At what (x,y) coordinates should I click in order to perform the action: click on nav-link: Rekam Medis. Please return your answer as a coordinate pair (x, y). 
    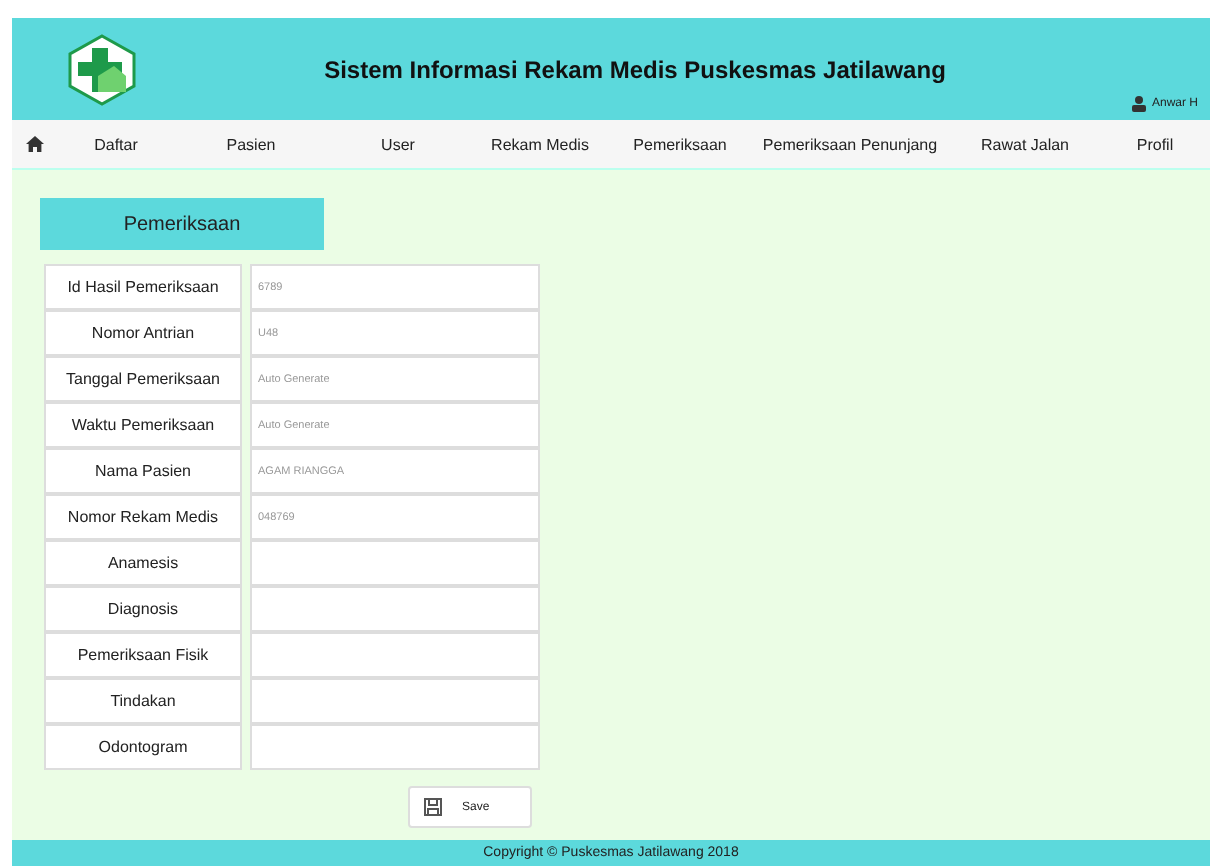
    Looking at the image, I should click on (540, 144).